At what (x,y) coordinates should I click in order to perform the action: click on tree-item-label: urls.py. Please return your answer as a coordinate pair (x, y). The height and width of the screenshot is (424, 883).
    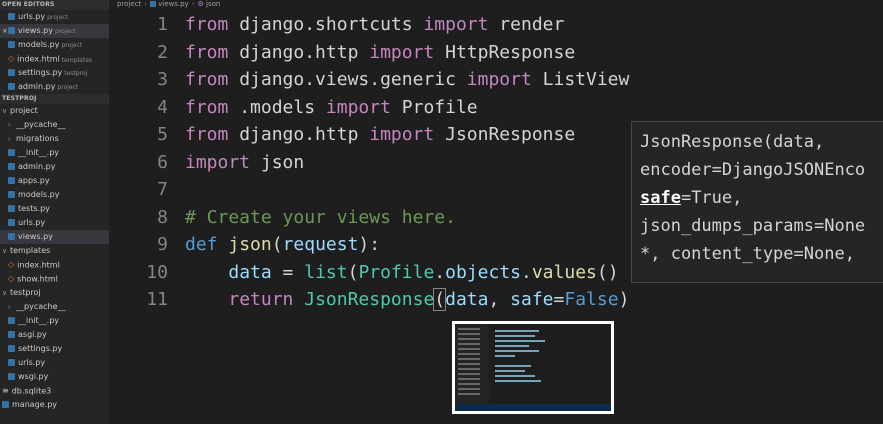
    Looking at the image, I should click on (32, 222).